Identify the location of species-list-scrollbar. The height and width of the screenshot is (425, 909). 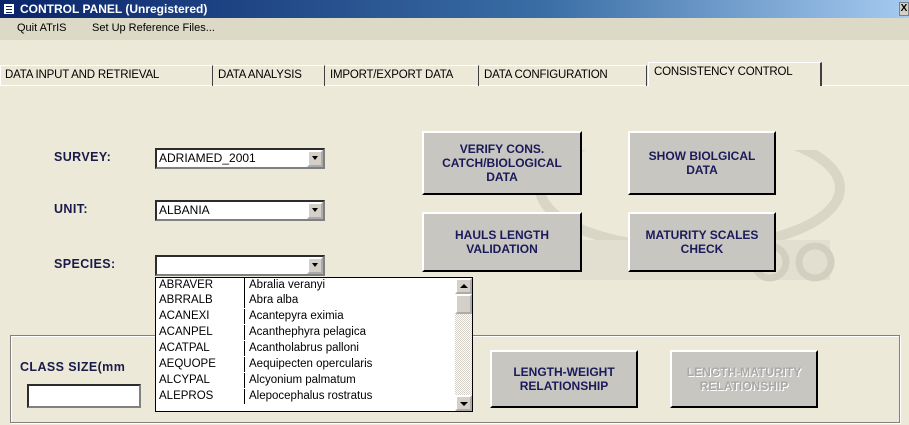
(463, 344).